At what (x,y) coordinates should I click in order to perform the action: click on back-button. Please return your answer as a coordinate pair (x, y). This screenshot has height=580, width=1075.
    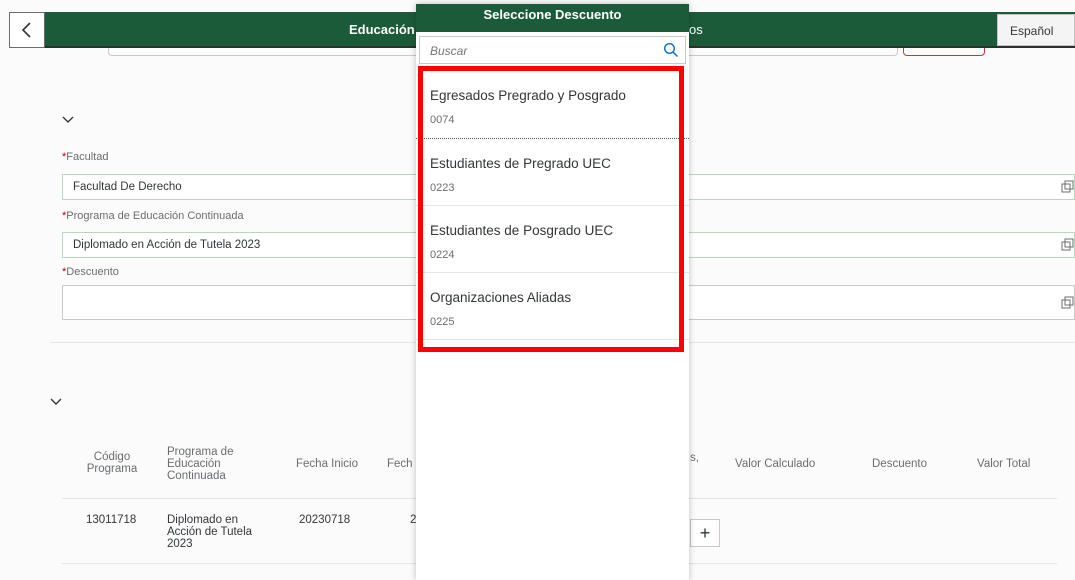
    Looking at the image, I should click on (27, 30).